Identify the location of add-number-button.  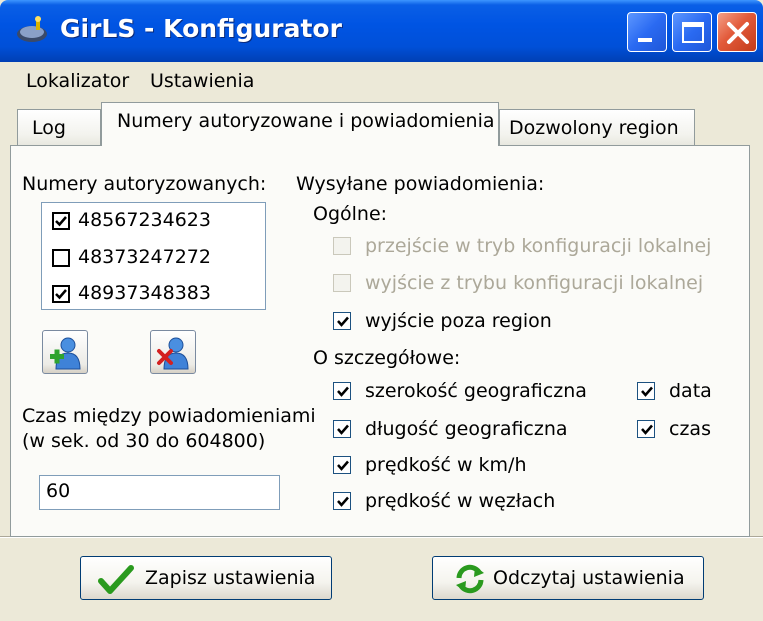
(65, 352).